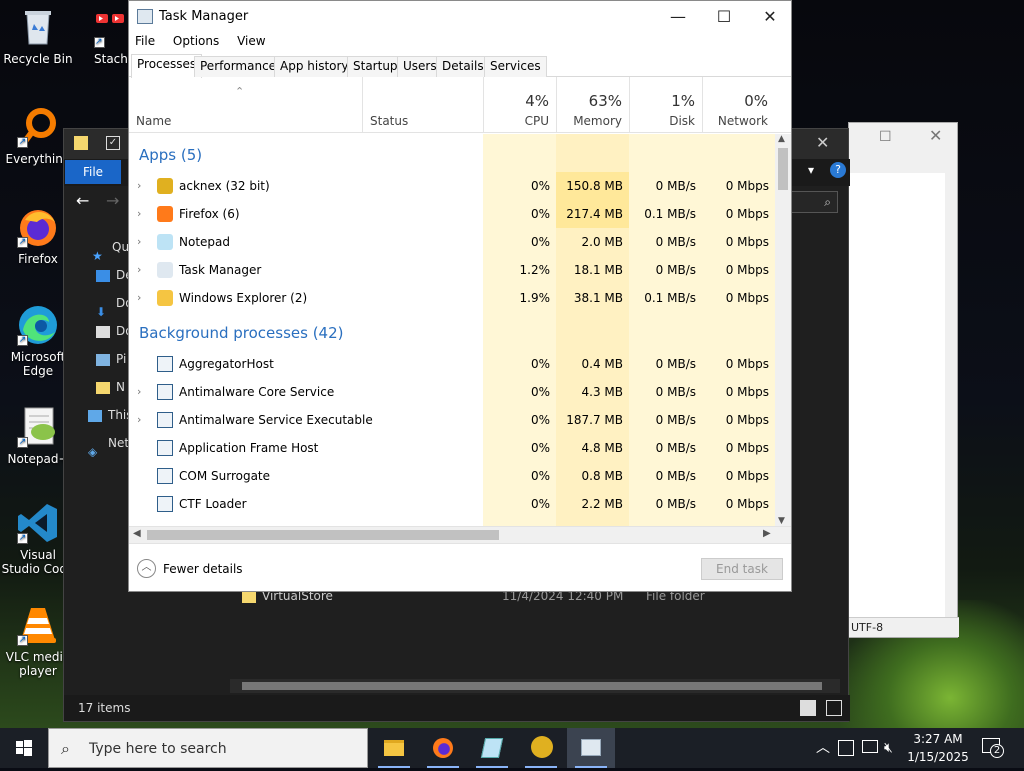  Describe the element at coordinates (591, 748) in the screenshot. I see `taskbar-task-manager` at that location.